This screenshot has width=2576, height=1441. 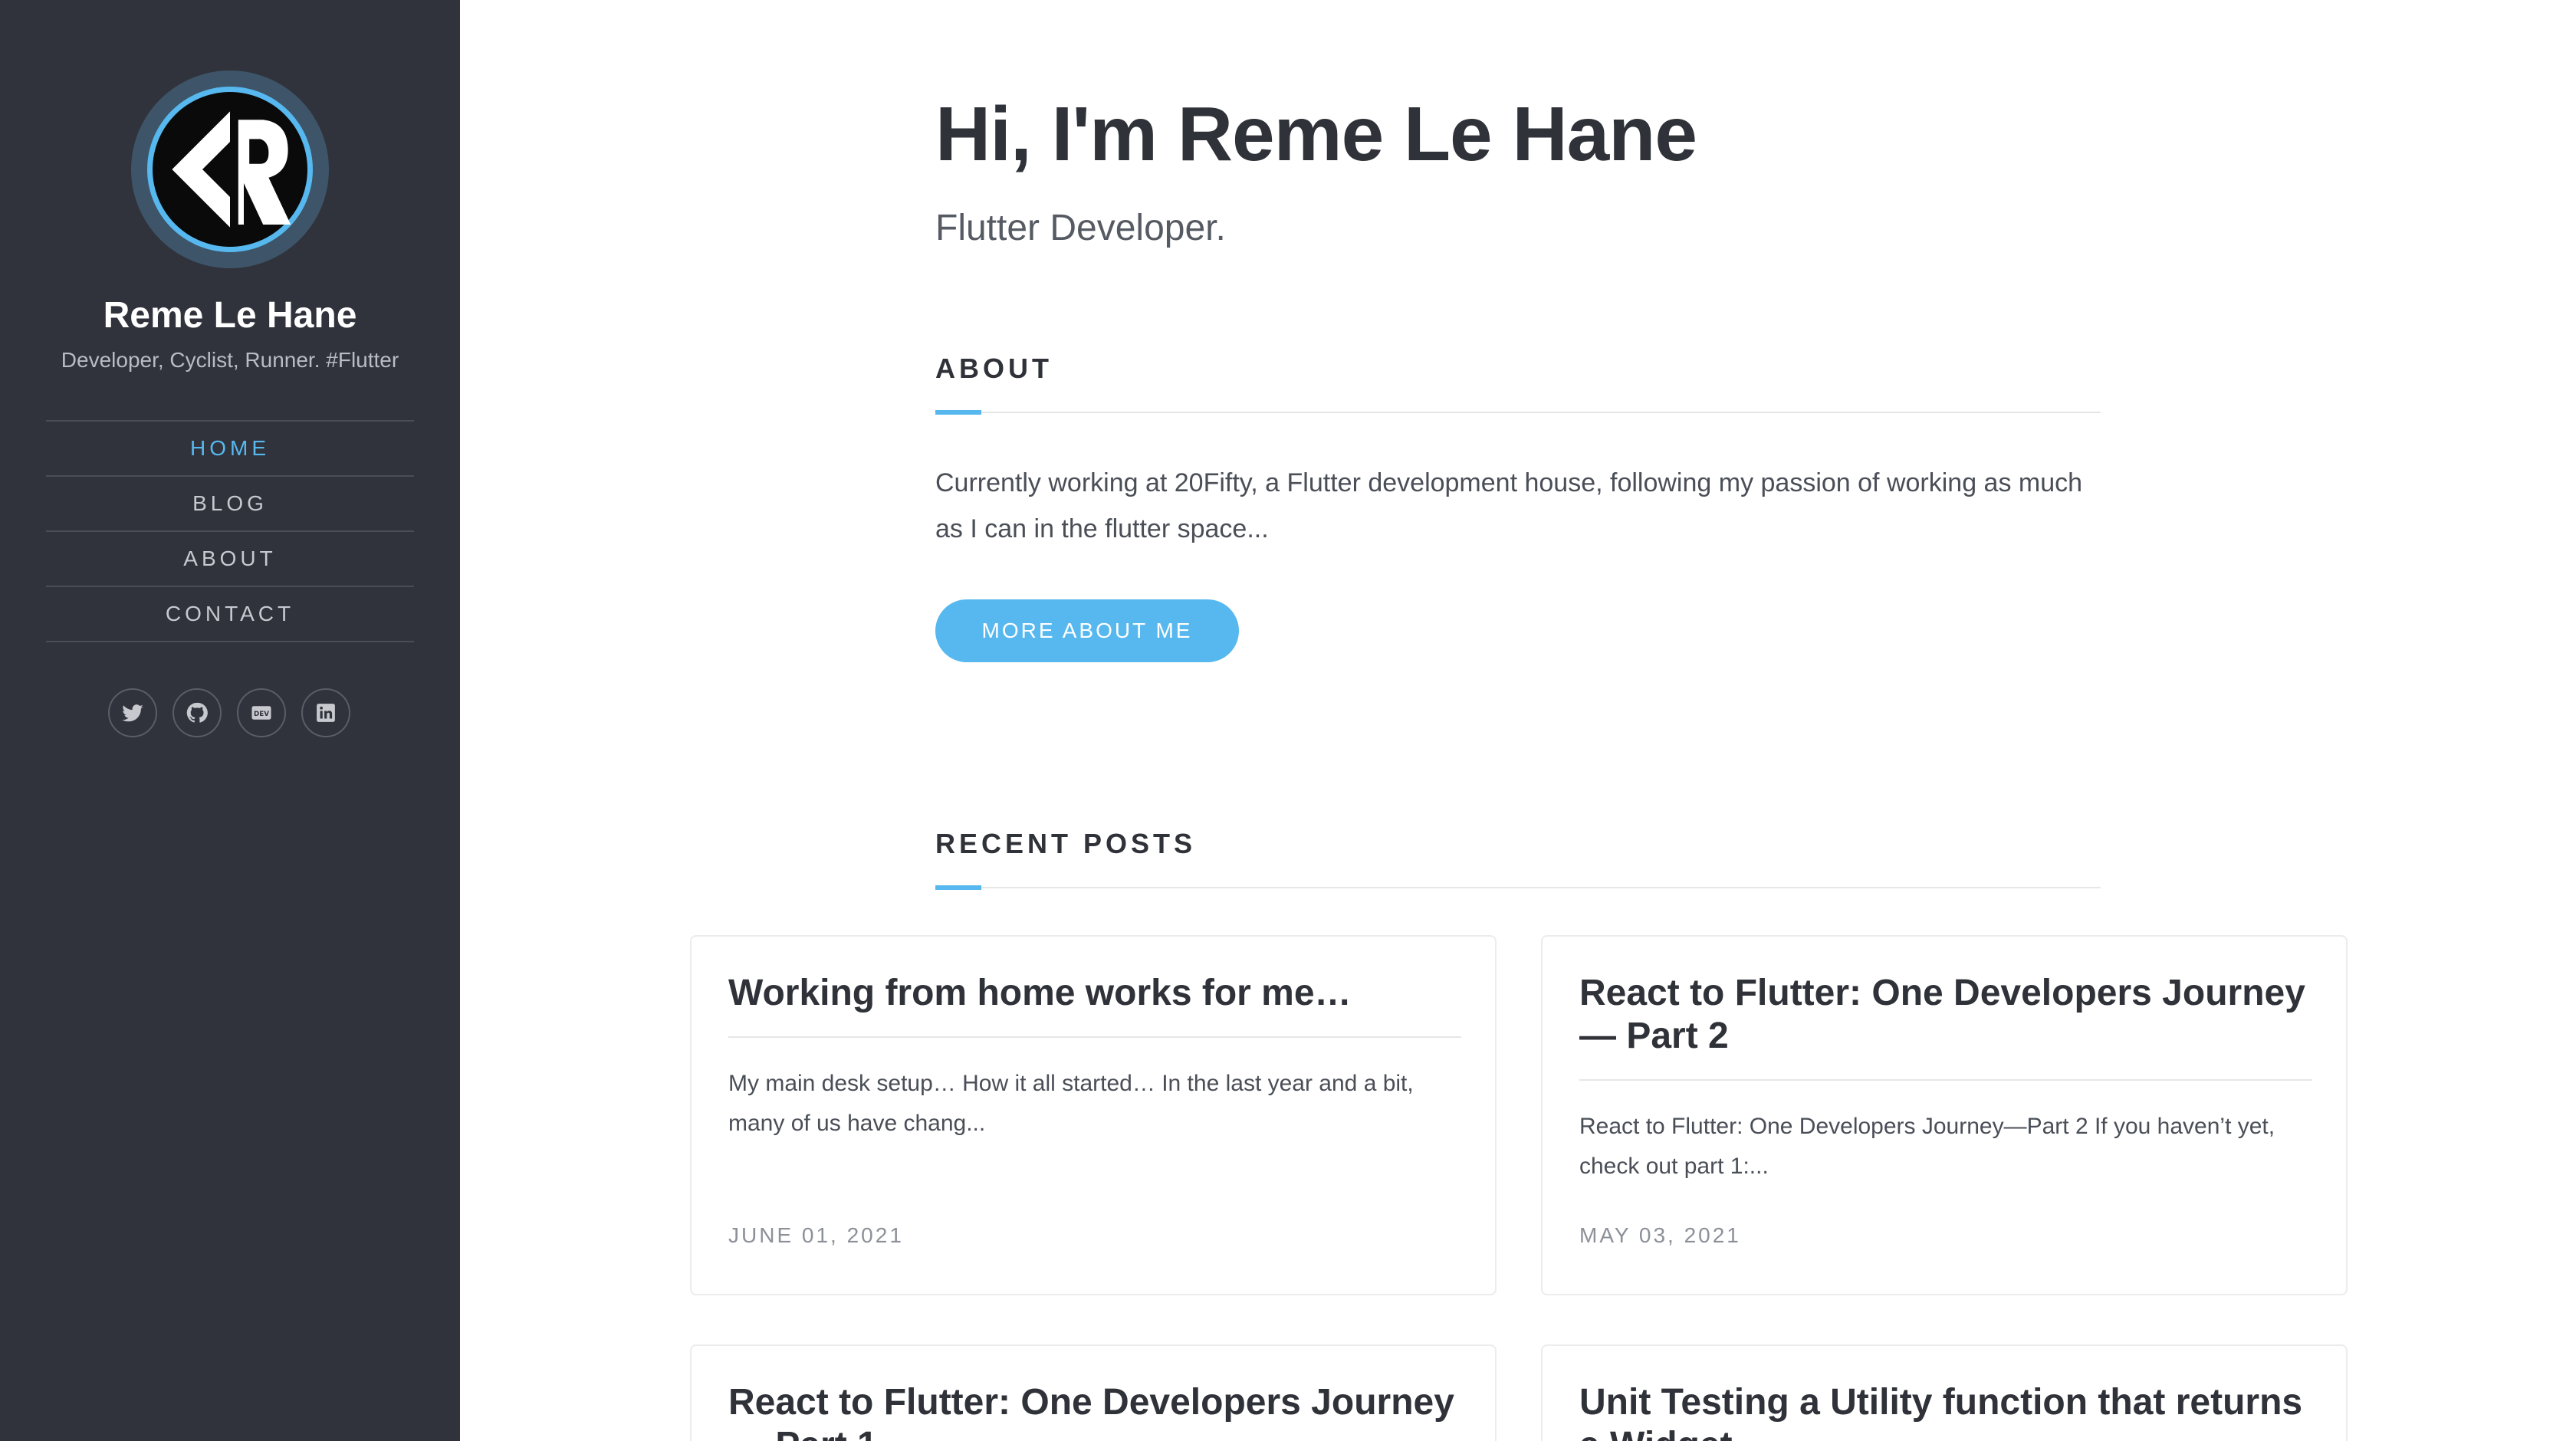 I want to click on about-divider, so click(x=1518, y=412).